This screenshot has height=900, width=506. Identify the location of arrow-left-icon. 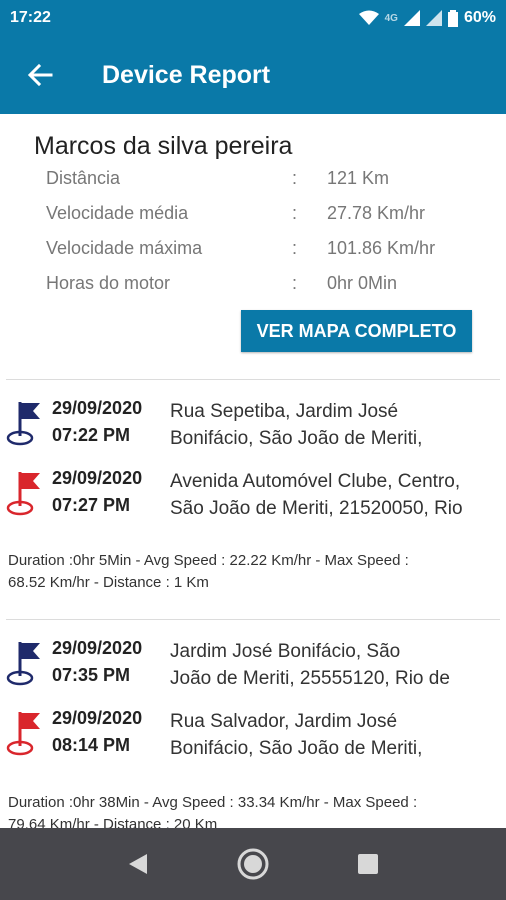
(40, 75).